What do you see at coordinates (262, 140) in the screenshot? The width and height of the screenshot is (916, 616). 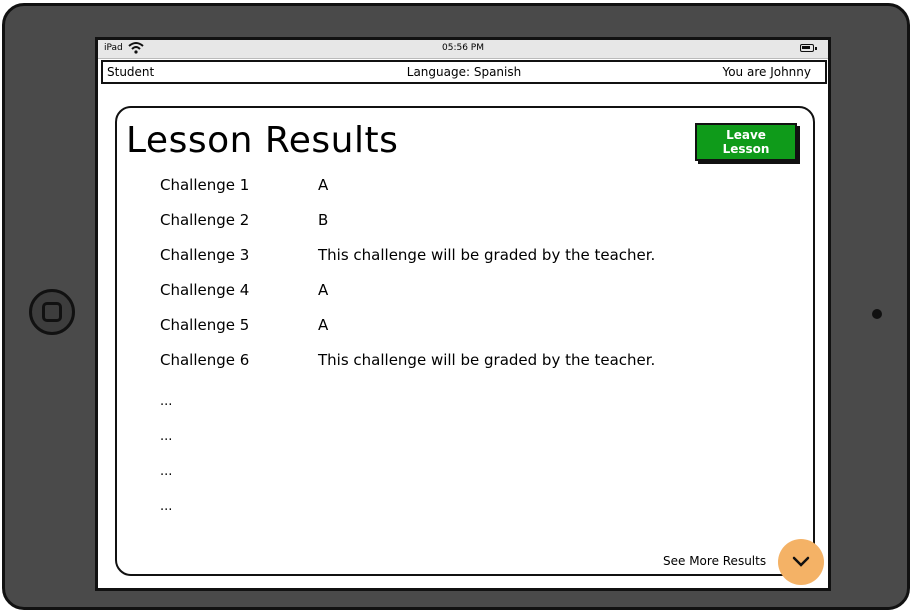 I see `page-title: Lesson Results` at bounding box center [262, 140].